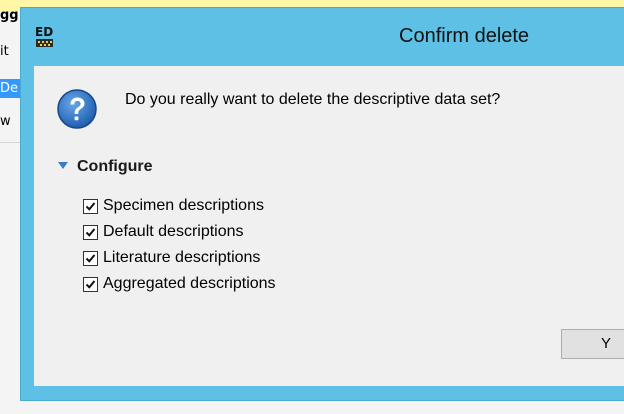  I want to click on checkbox-specimen-descriptions, so click(90, 206).